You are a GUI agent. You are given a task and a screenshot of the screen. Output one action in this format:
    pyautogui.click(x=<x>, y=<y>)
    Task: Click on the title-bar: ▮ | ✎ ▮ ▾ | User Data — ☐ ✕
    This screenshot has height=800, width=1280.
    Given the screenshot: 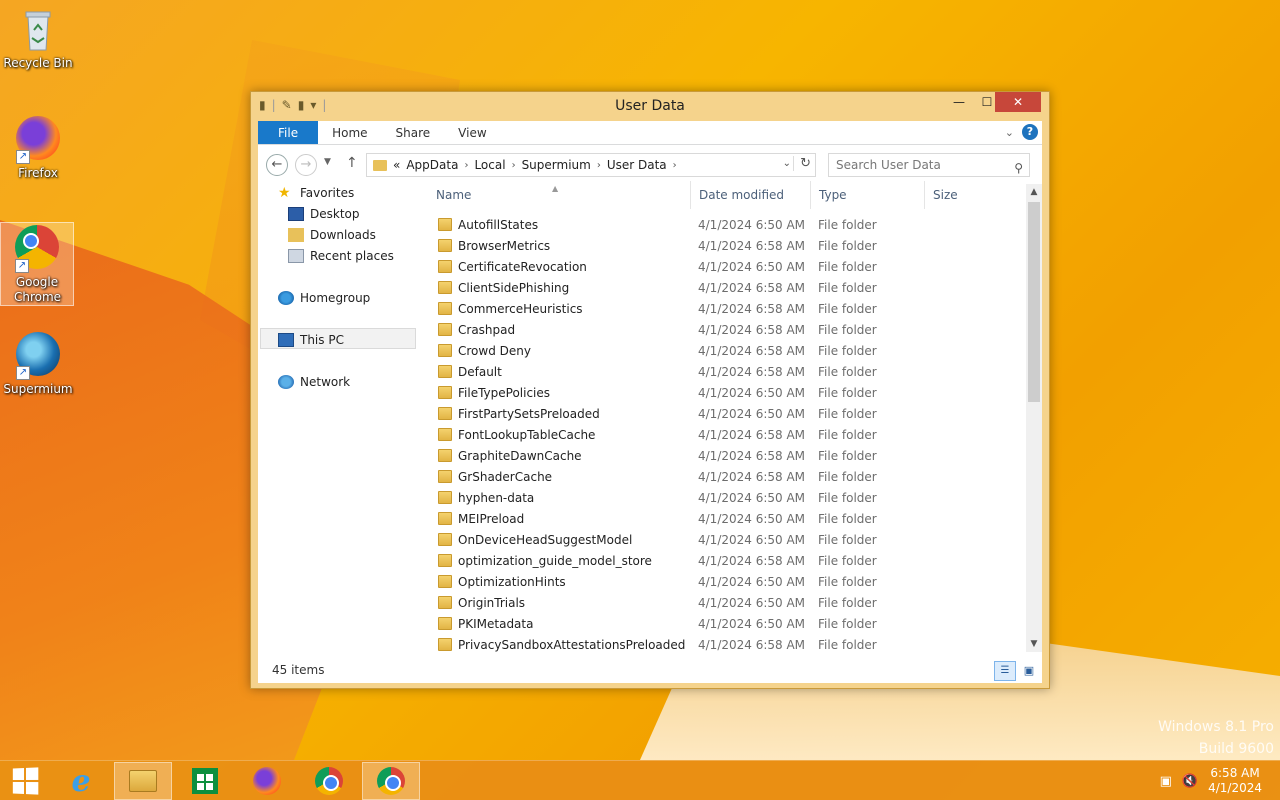 What is the action you would take?
    pyautogui.click(x=650, y=106)
    